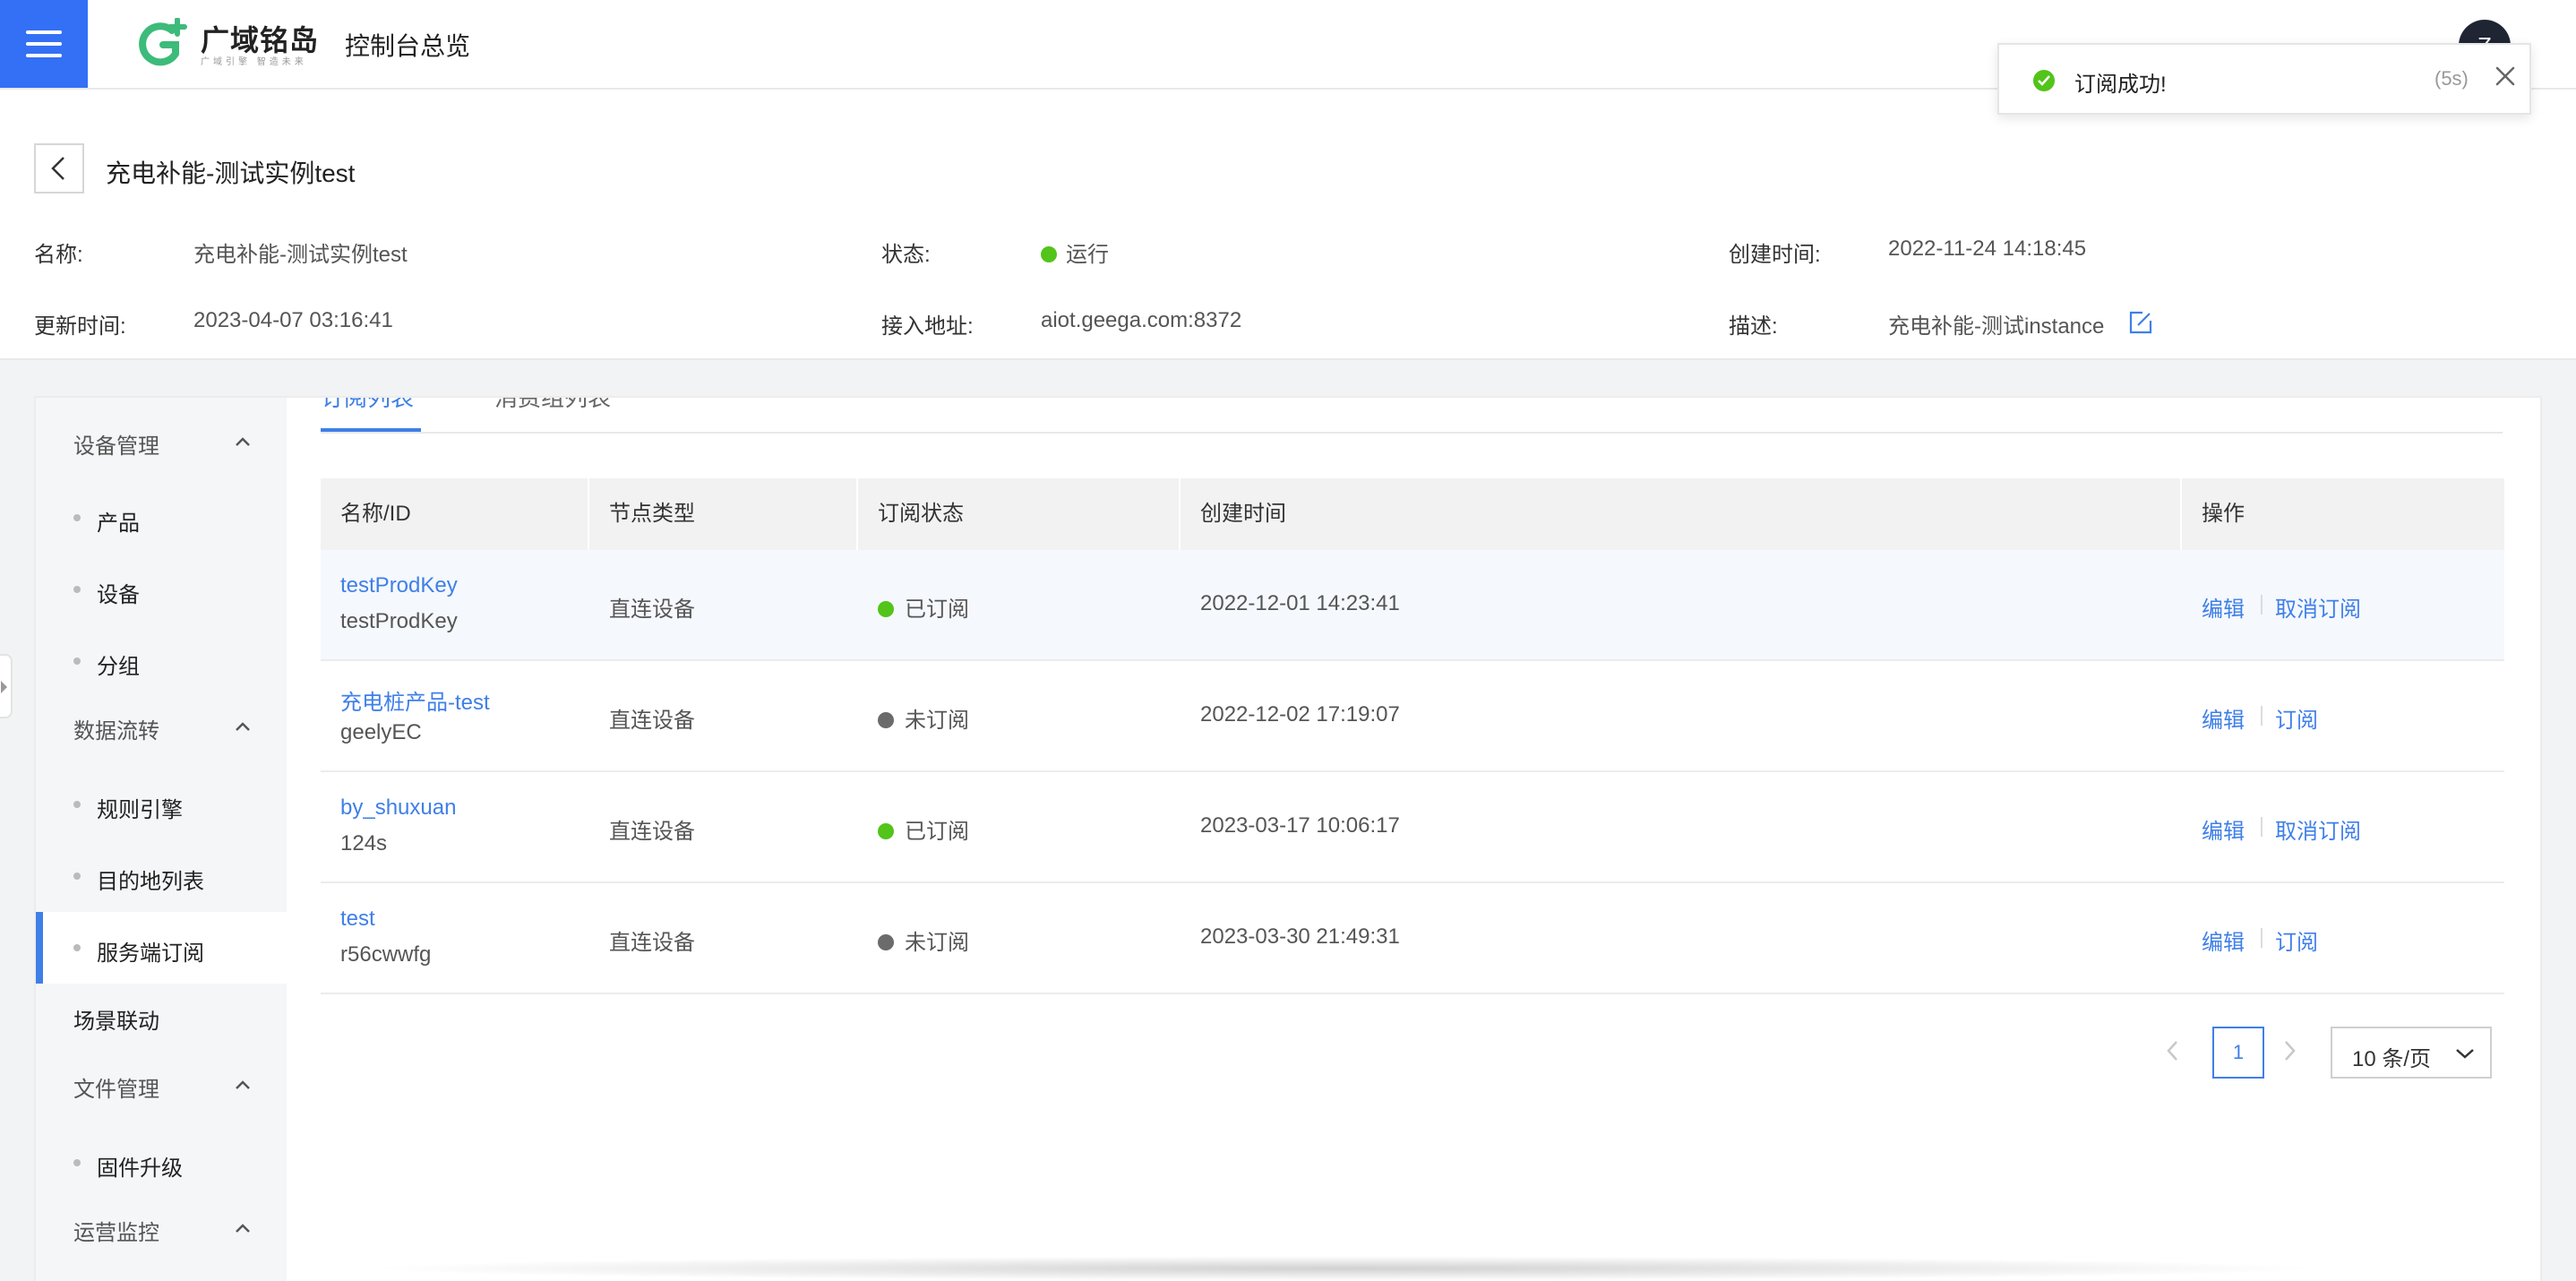  What do you see at coordinates (1412, 514) in the screenshot?
I see `table-header: 名称/ID 节点类型 订阅状态 创建时间 操作` at bounding box center [1412, 514].